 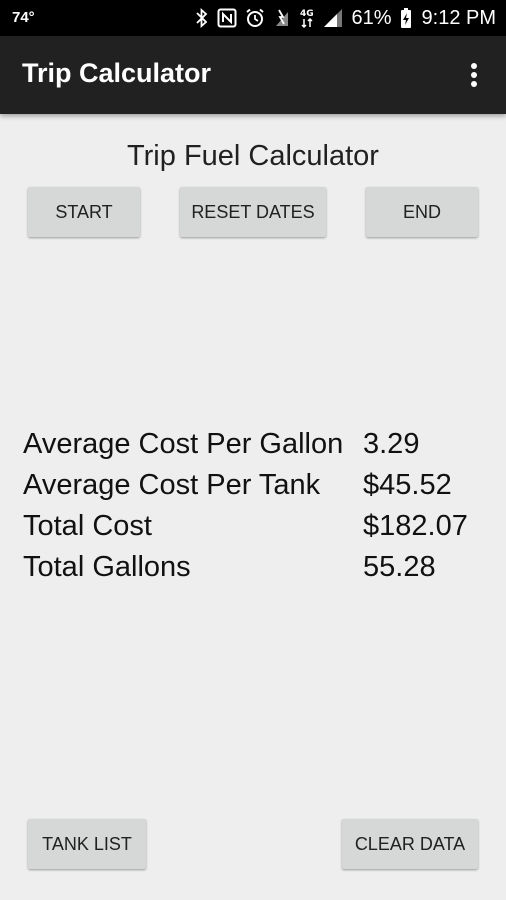 What do you see at coordinates (84, 212) in the screenshot?
I see `start-button: START` at bounding box center [84, 212].